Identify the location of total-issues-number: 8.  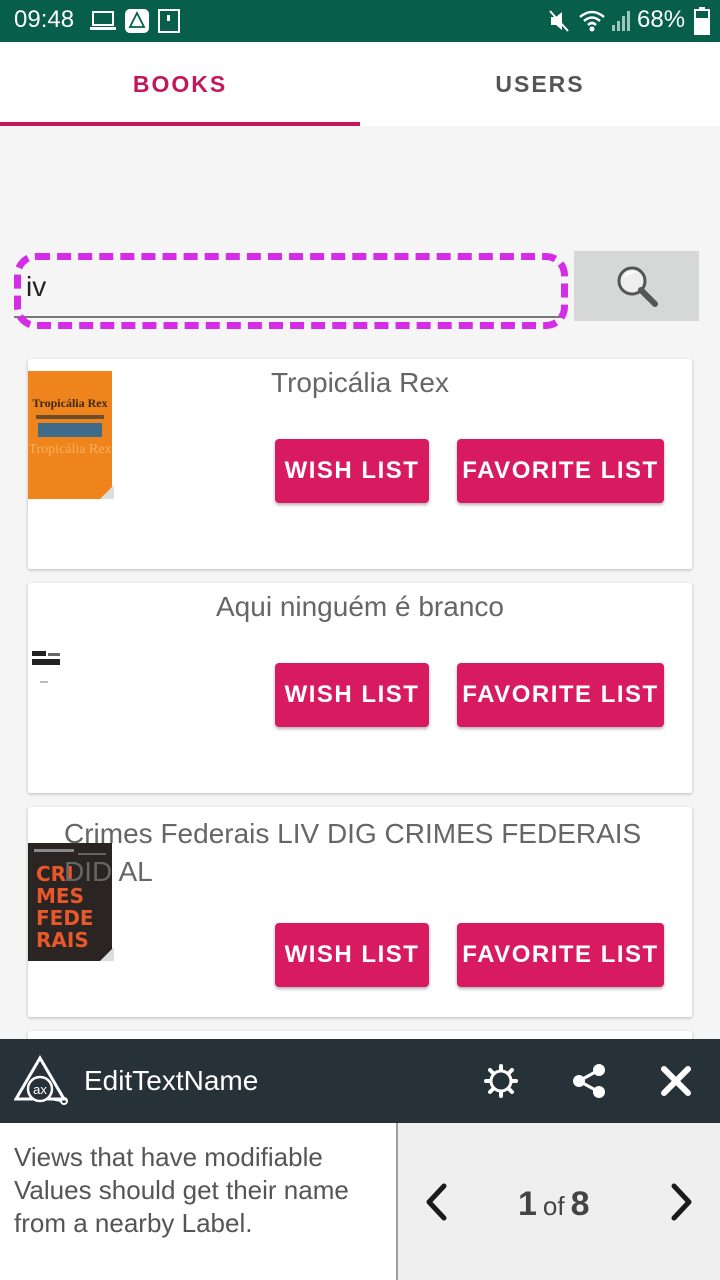
(580, 1204).